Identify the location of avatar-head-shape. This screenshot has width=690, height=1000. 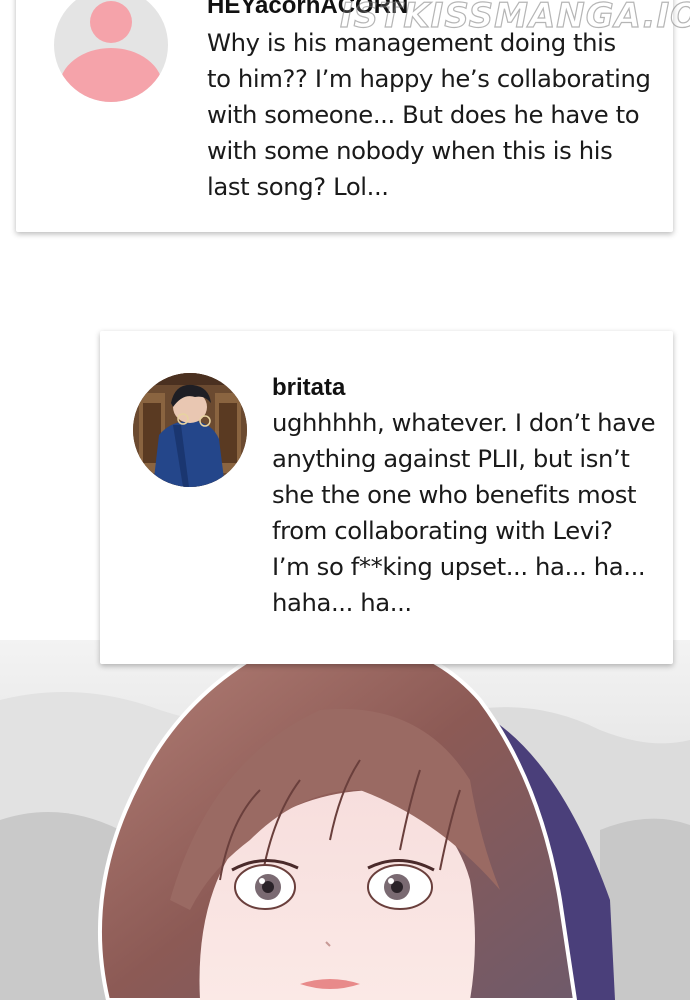
(111, 22).